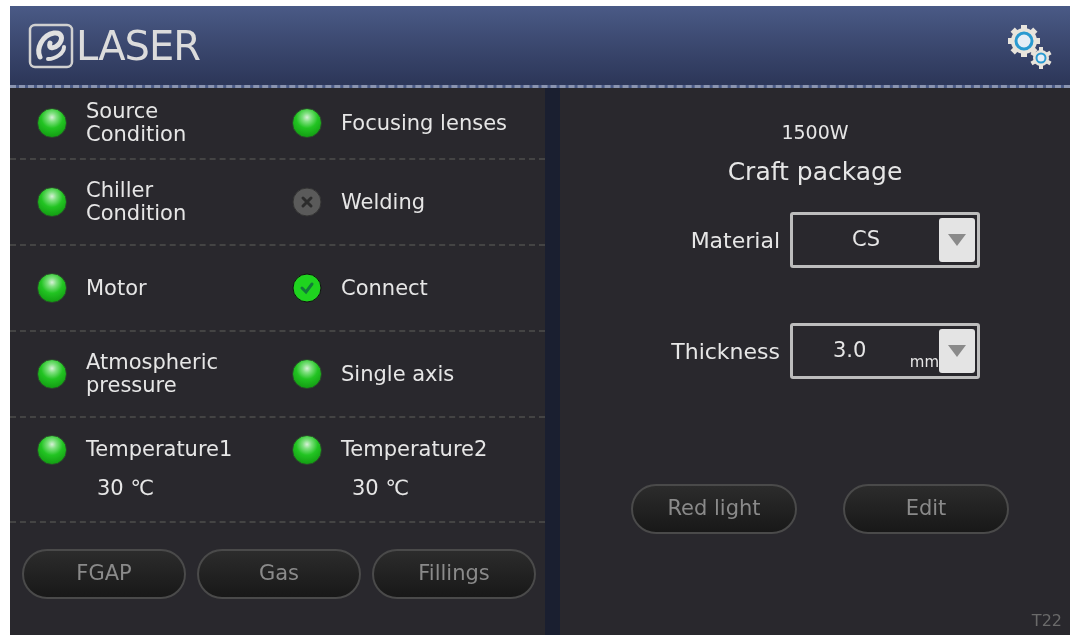 The width and height of the screenshot is (1080, 635). I want to click on dropdown-value: 3.0, so click(850, 351).